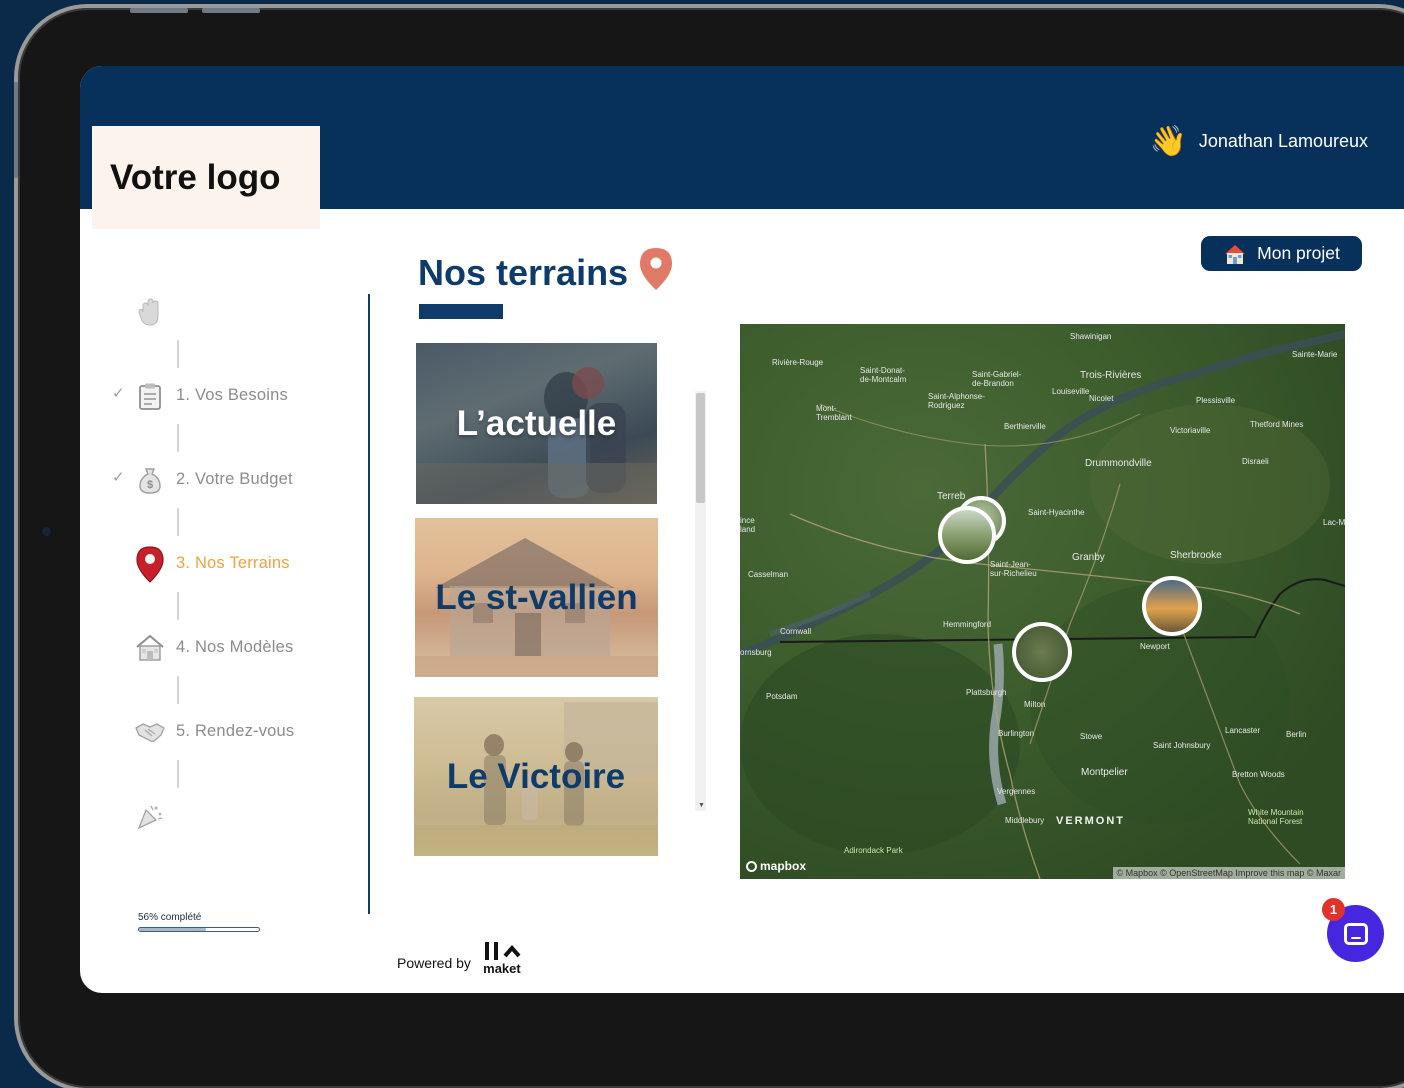 This screenshot has height=1088, width=1404. I want to click on map-label: Cornwall, so click(796, 631).